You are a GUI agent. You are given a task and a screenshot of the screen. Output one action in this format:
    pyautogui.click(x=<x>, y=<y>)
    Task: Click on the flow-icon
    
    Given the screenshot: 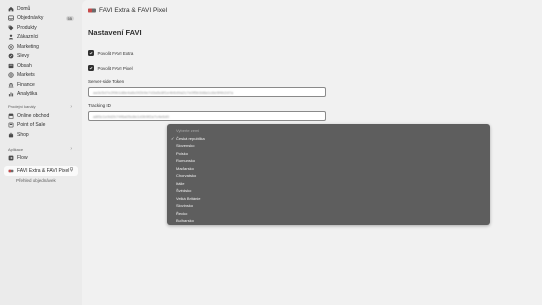 What is the action you would take?
    pyautogui.click(x=11, y=158)
    